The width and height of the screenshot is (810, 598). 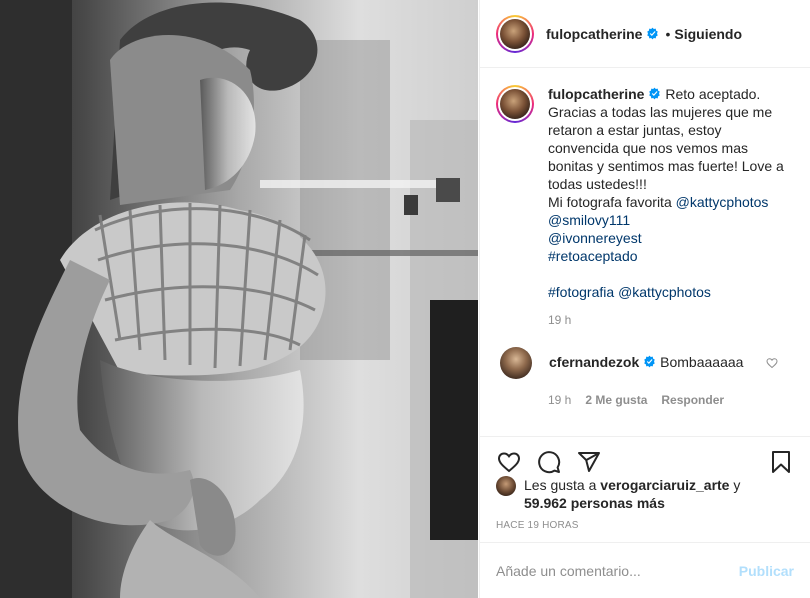 I want to click on caption-line: todas ustedes!!!, so click(x=597, y=184).